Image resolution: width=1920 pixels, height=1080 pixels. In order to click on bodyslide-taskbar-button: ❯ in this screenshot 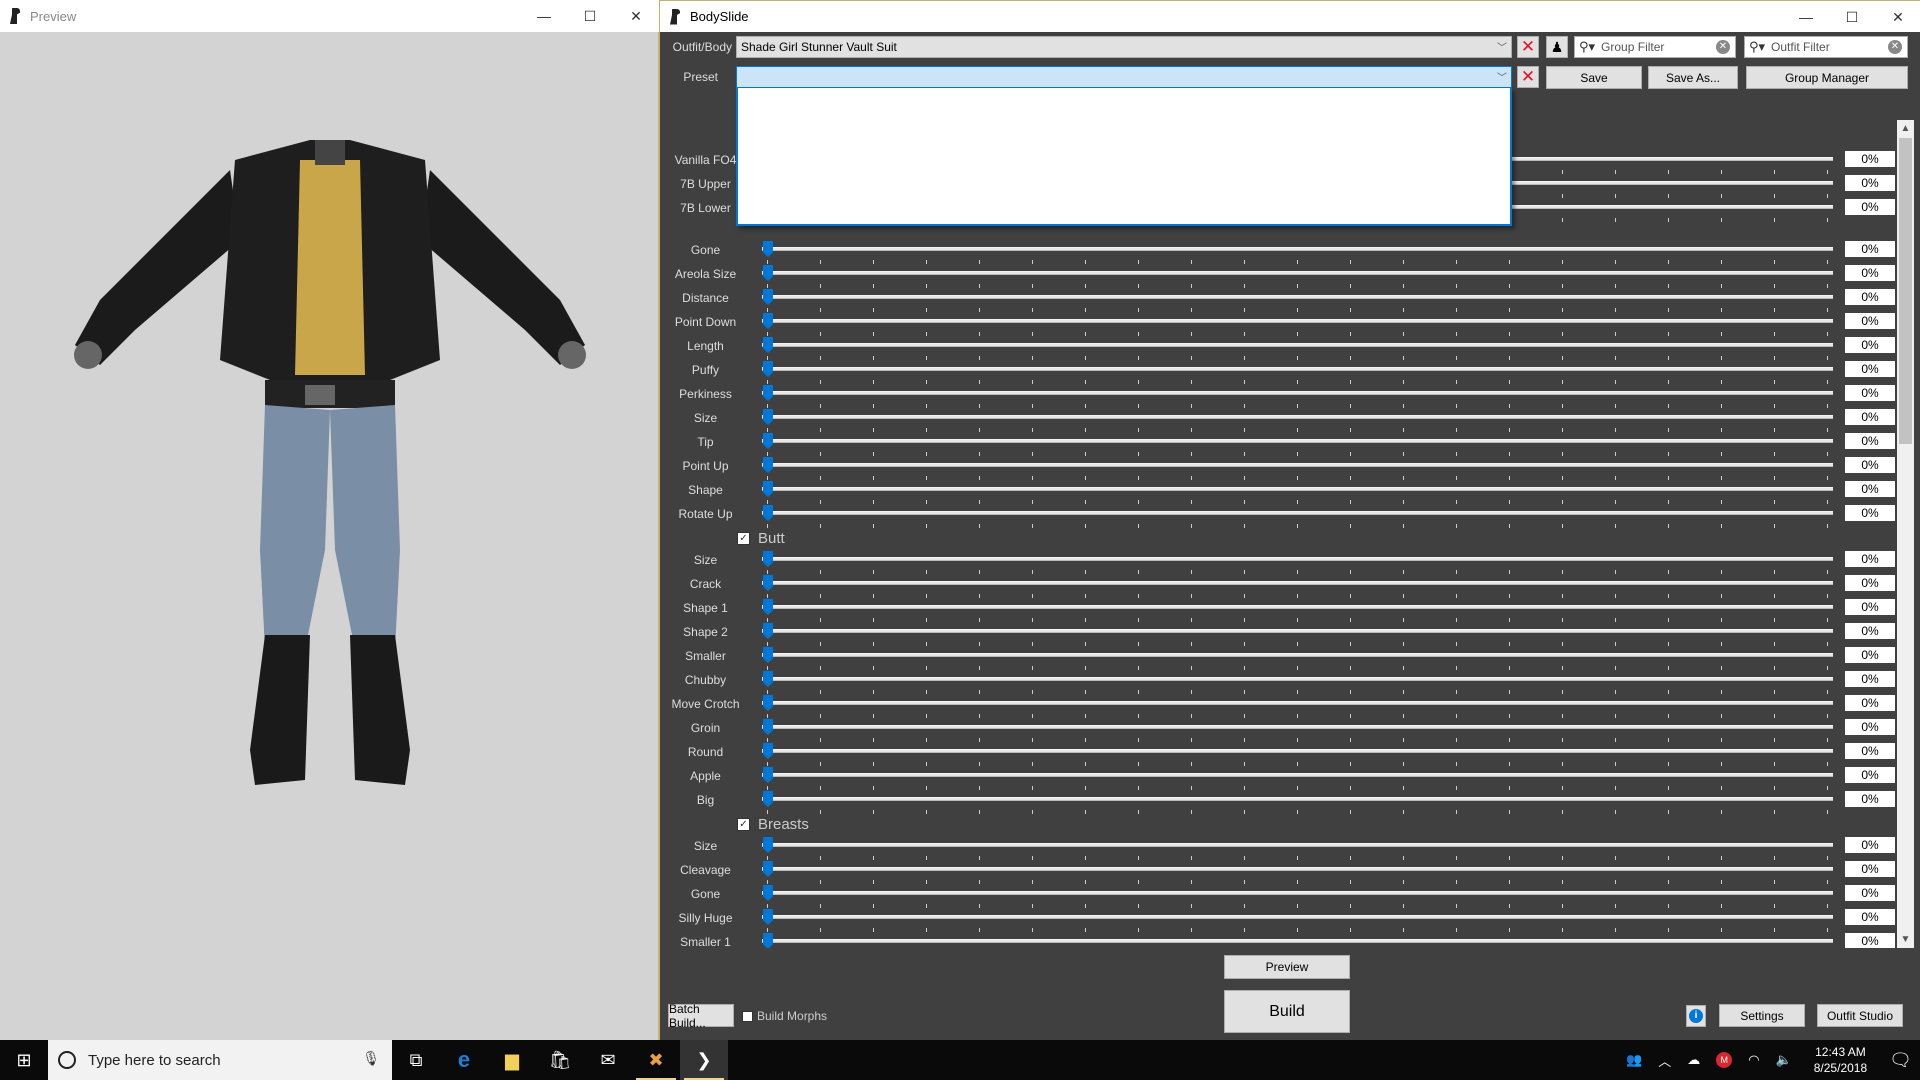, I will do `click(704, 1060)`.